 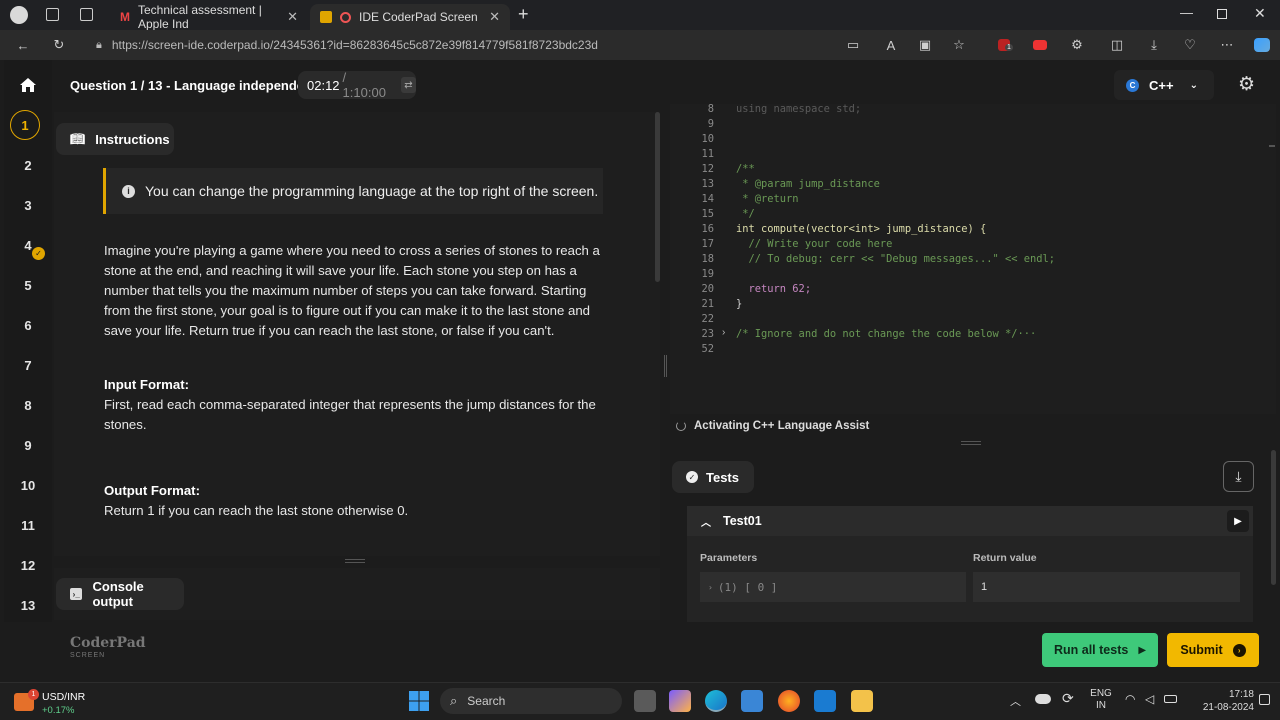 I want to click on battery-icon, so click(x=1170, y=699).